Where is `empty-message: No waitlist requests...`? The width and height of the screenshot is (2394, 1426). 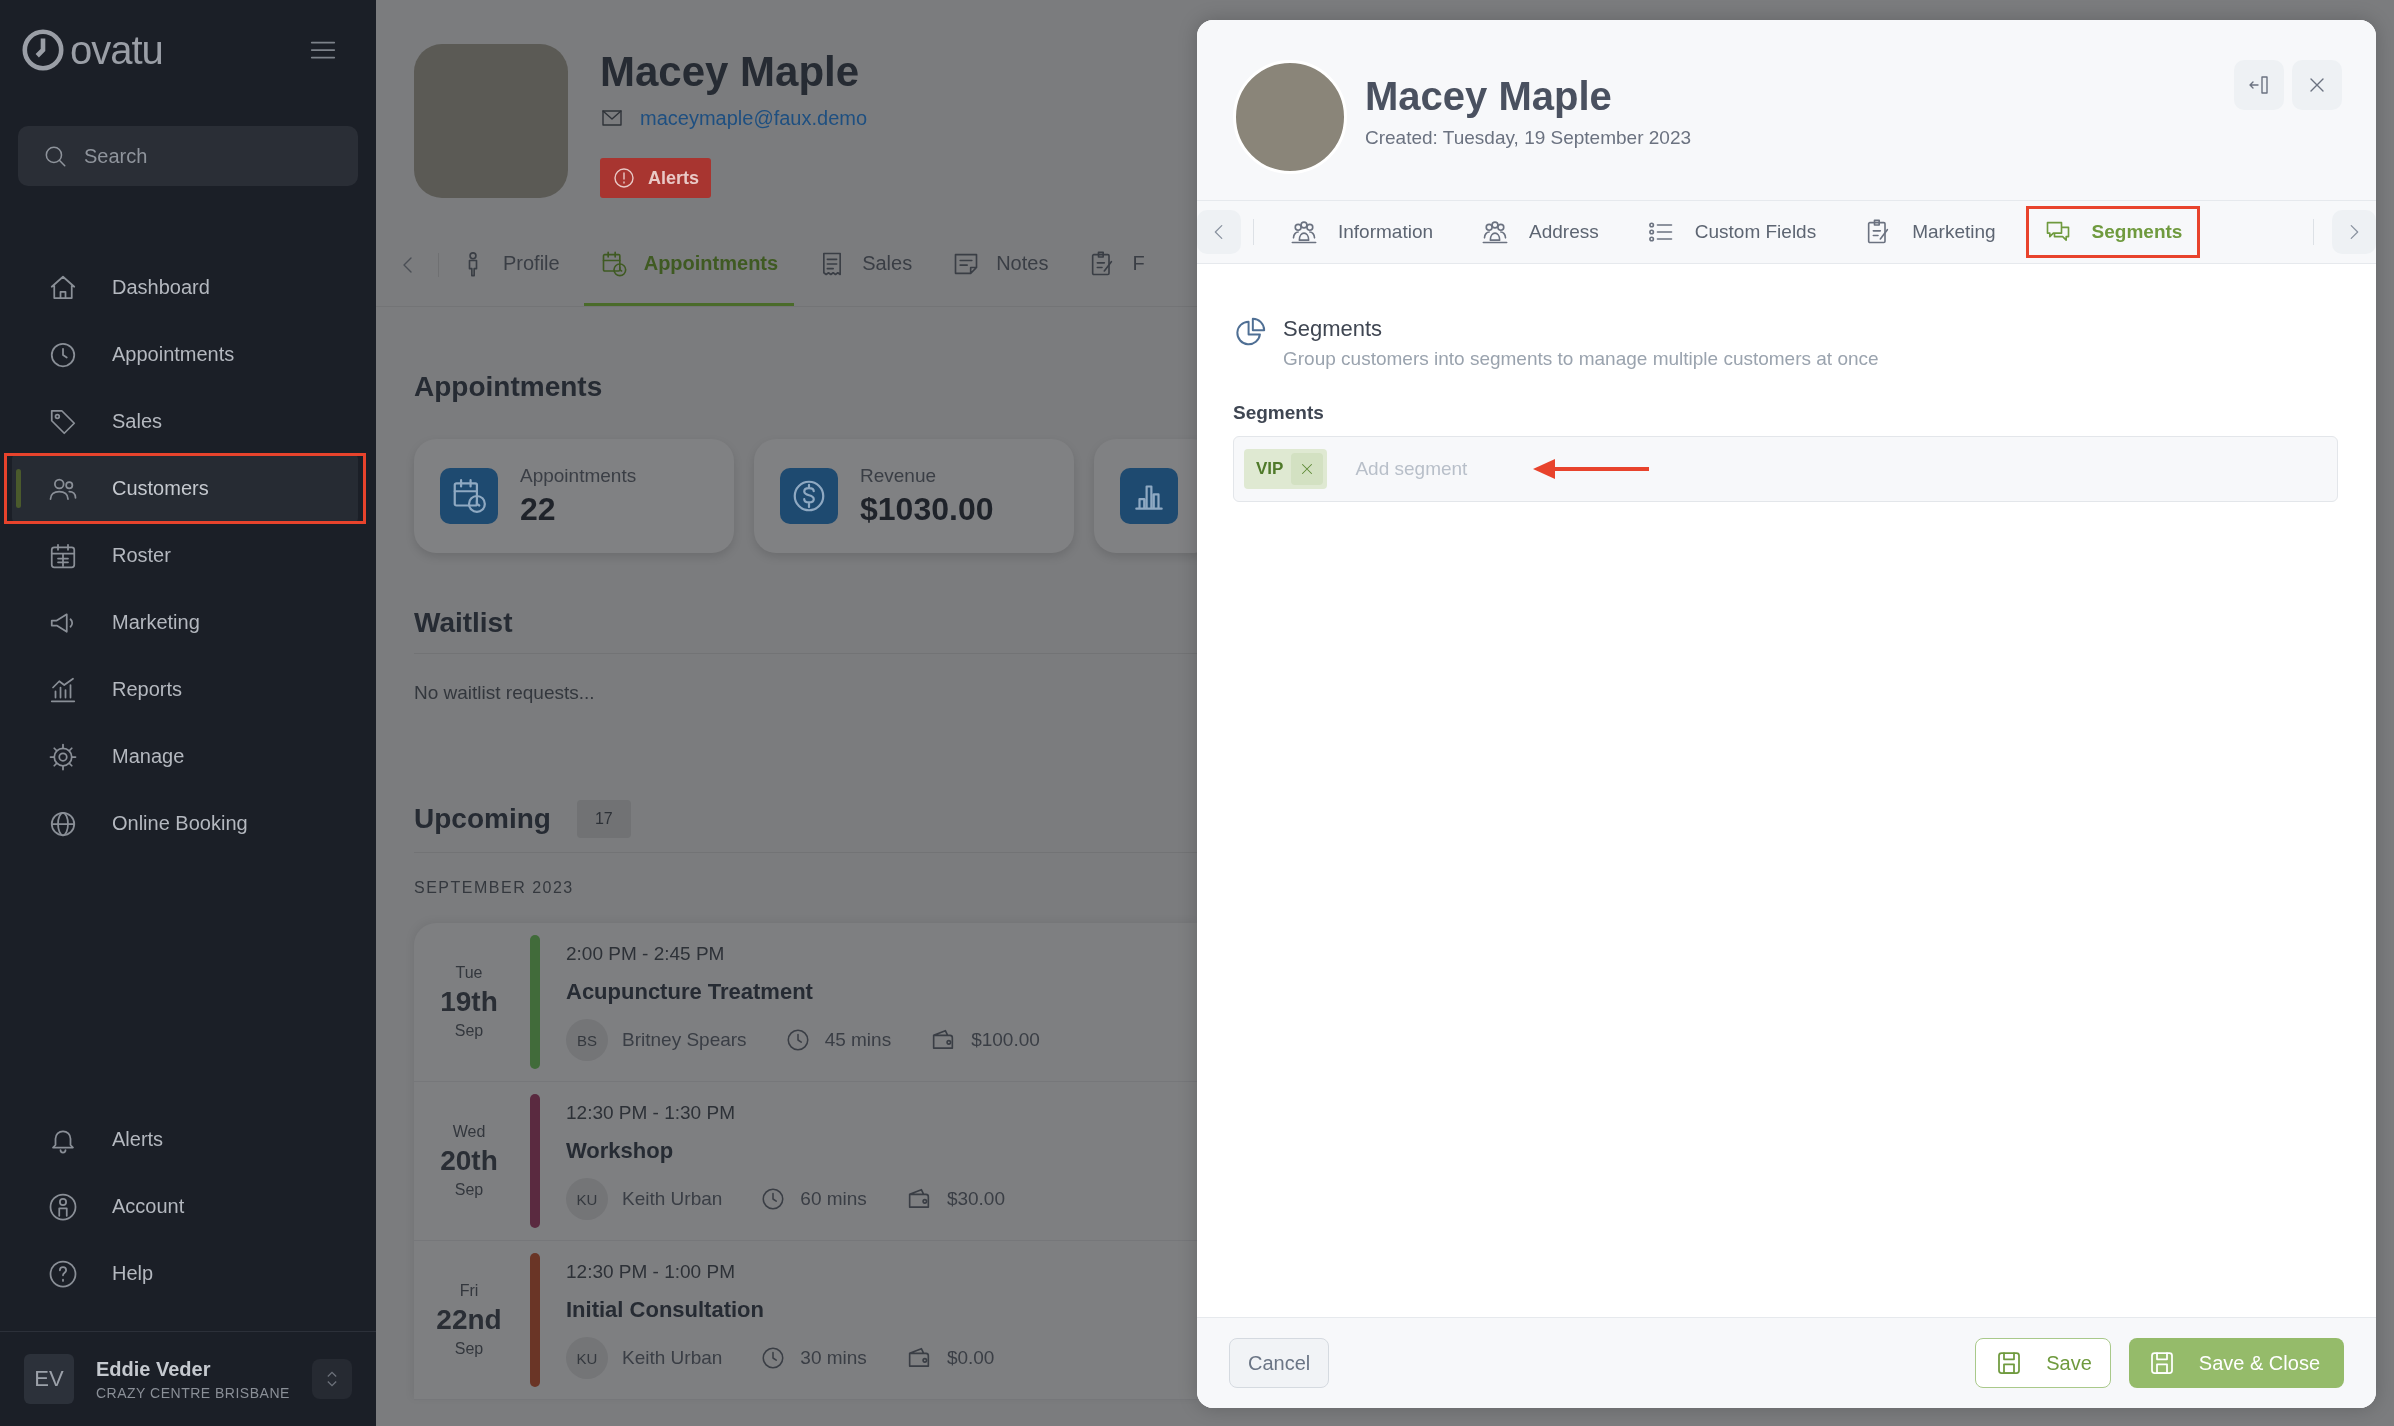
empty-message: No waitlist requests... is located at coordinates (505, 693).